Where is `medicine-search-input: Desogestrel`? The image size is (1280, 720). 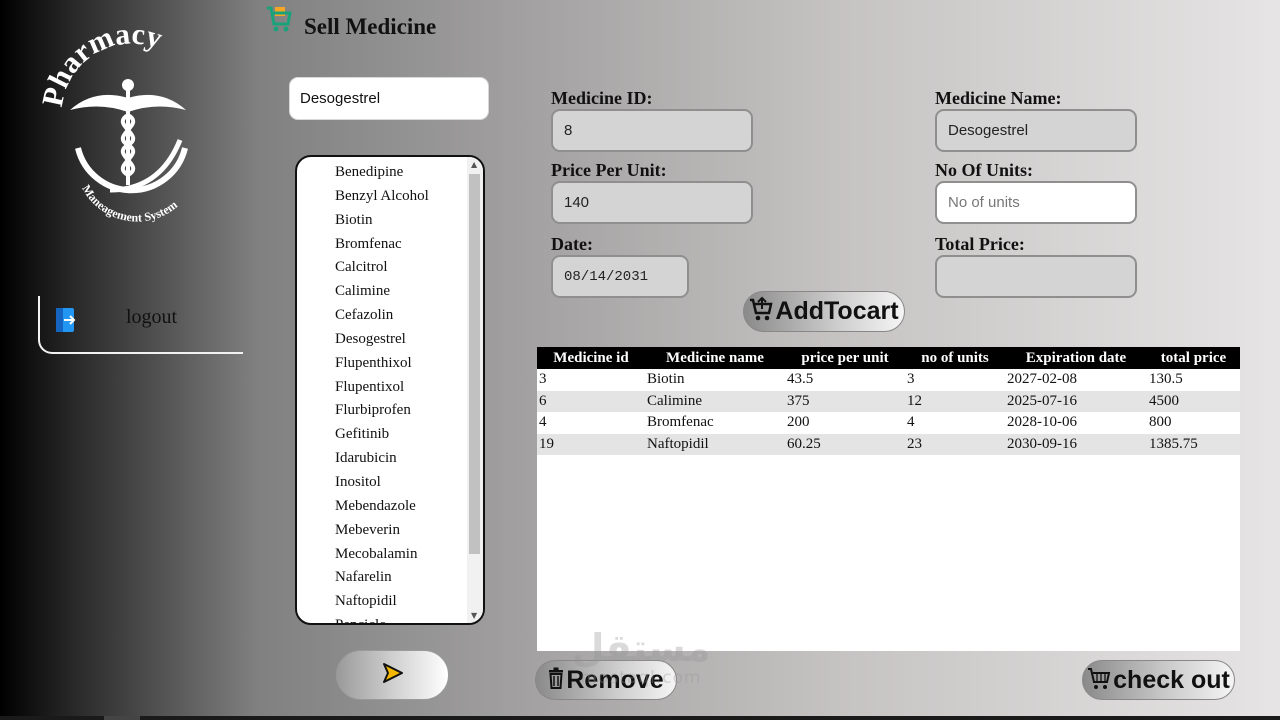
medicine-search-input: Desogestrel is located at coordinates (389, 98).